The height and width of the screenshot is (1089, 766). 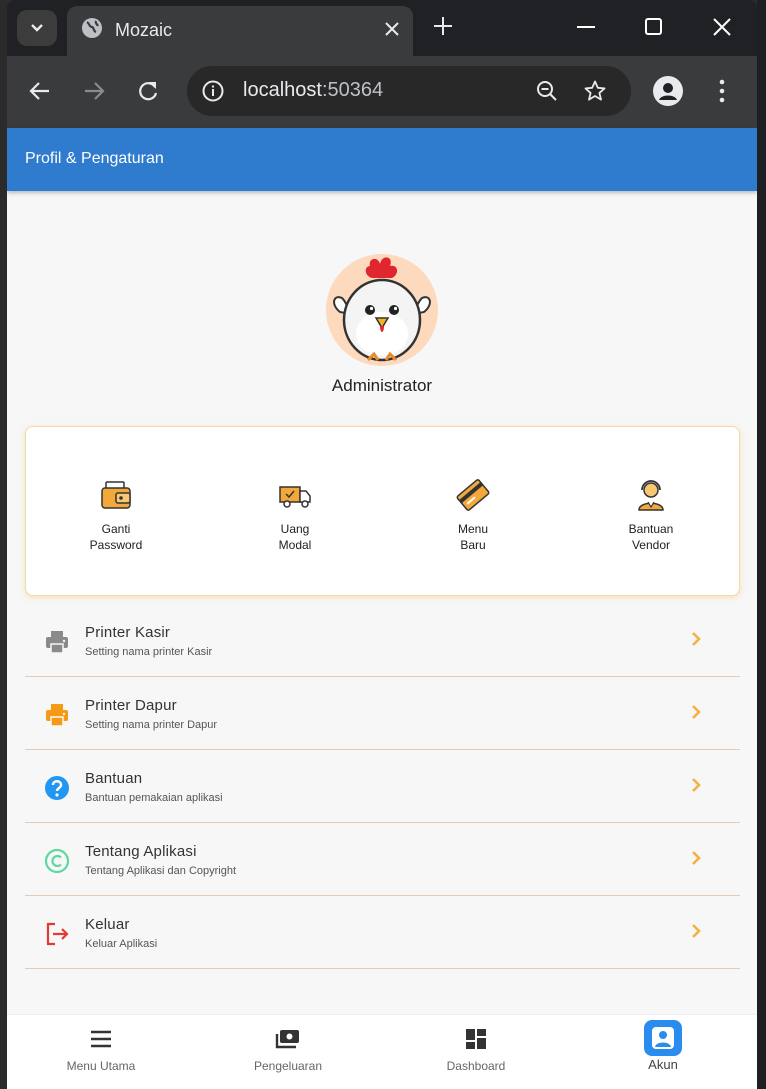 I want to click on reload-icon, so click(x=148, y=91).